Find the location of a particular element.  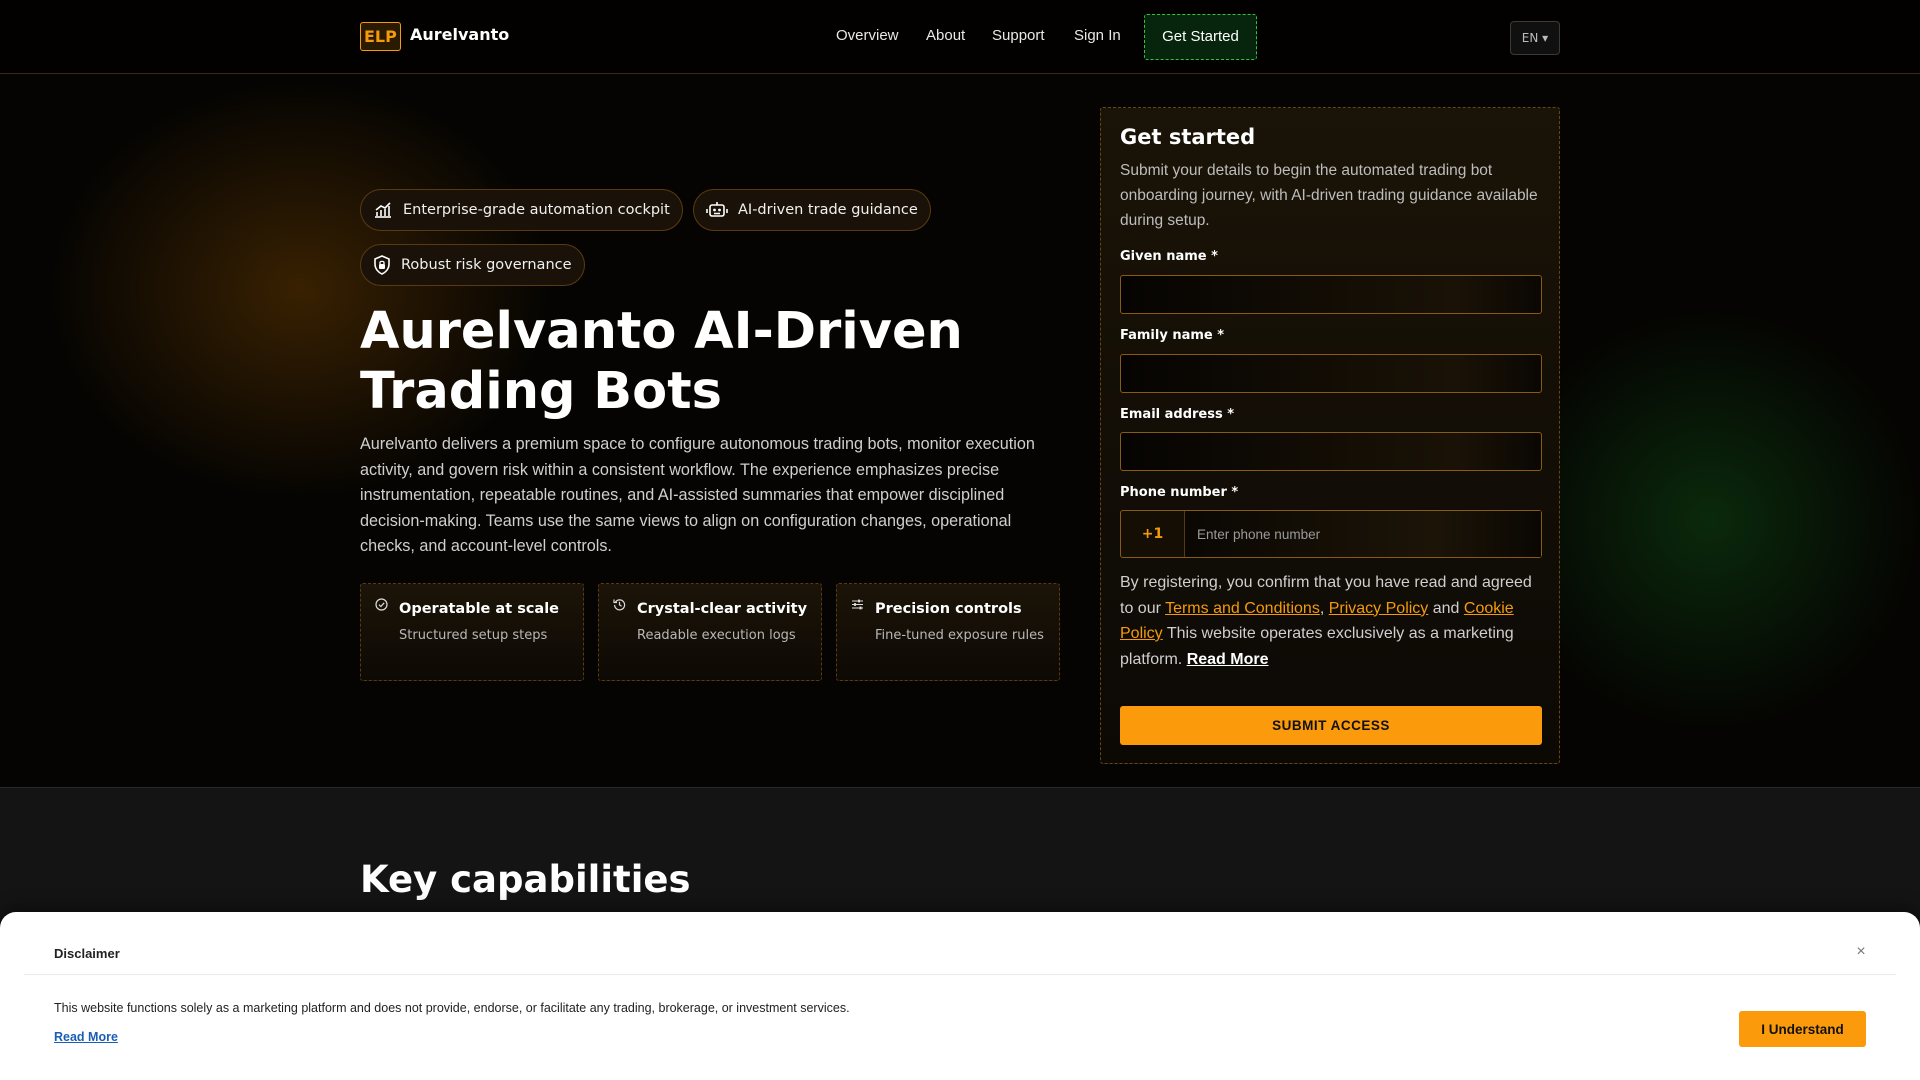

get-started-button: Get Started is located at coordinates (1200, 37).